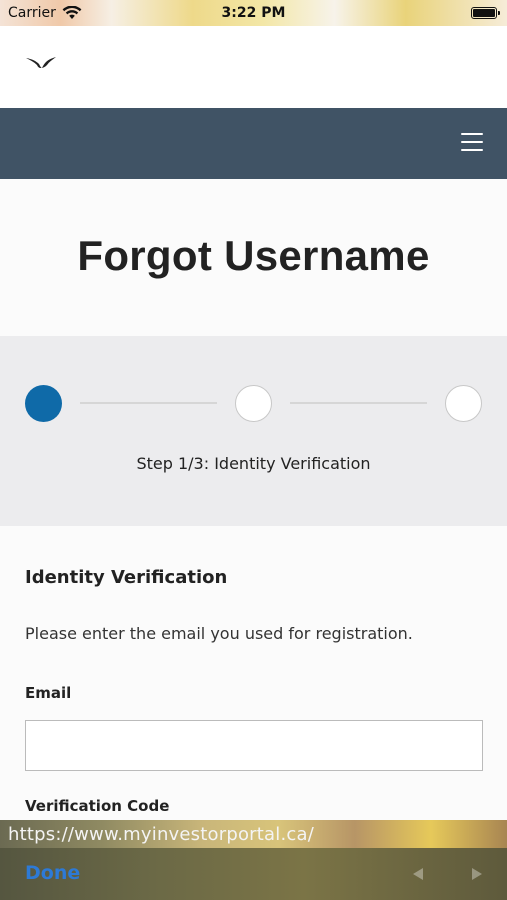  I want to click on page-title: Forgot Username, so click(253, 255).